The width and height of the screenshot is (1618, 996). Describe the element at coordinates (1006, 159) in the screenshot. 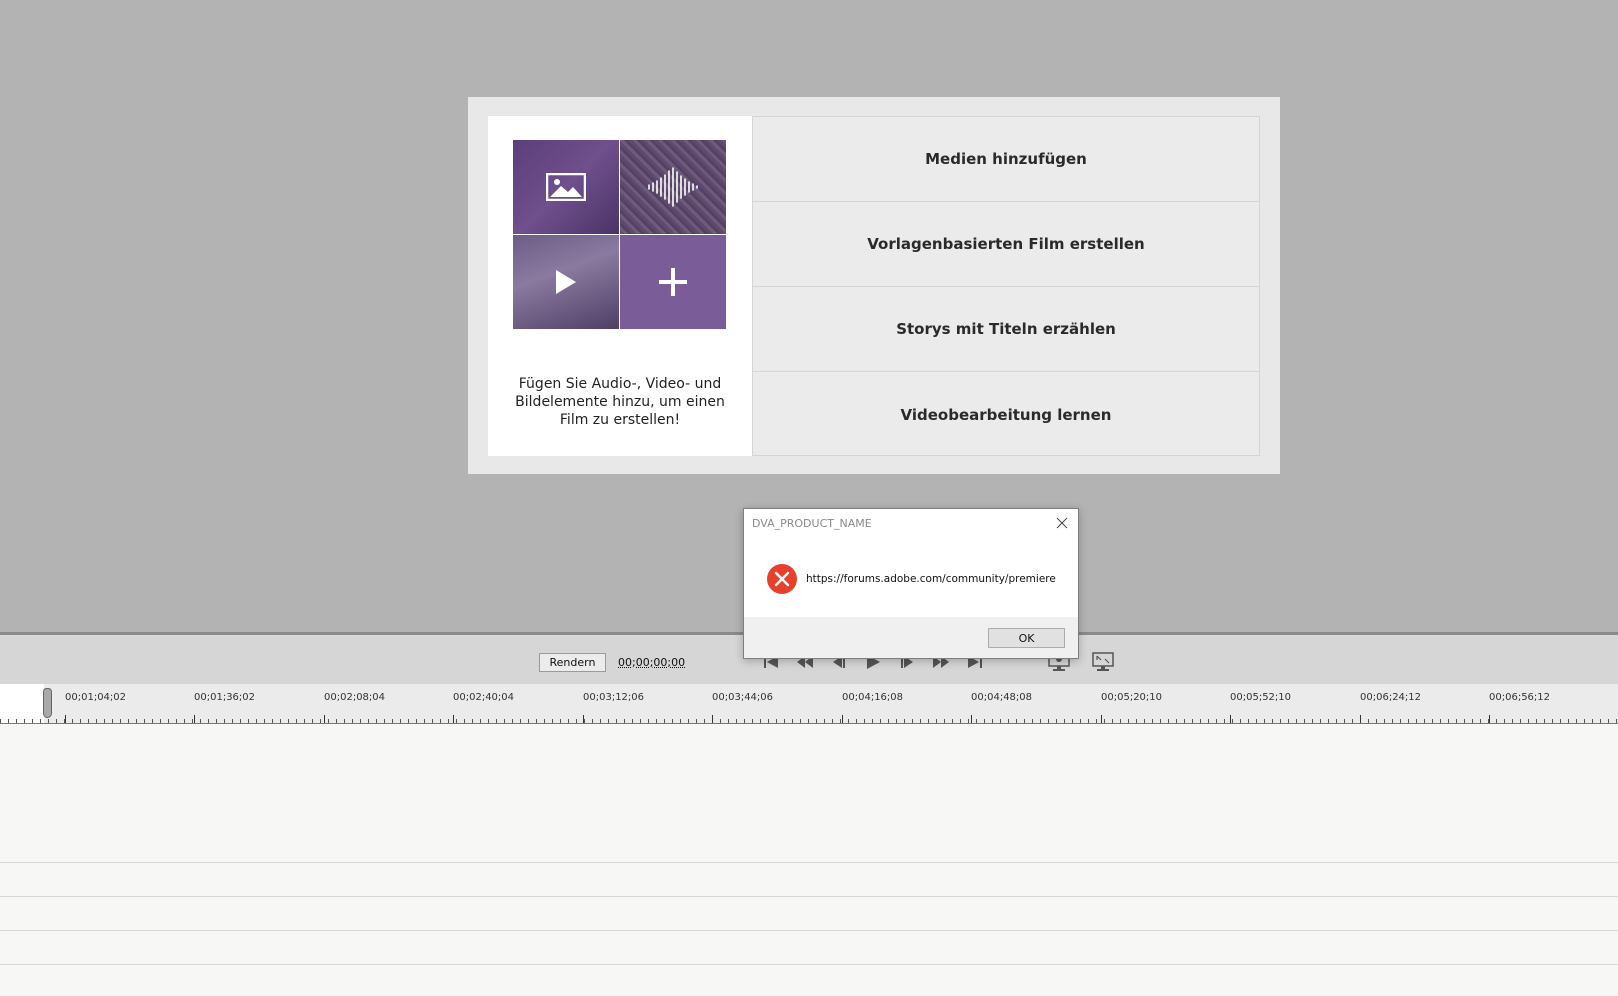

I see `option-add-media: Medien hinzufügen` at that location.